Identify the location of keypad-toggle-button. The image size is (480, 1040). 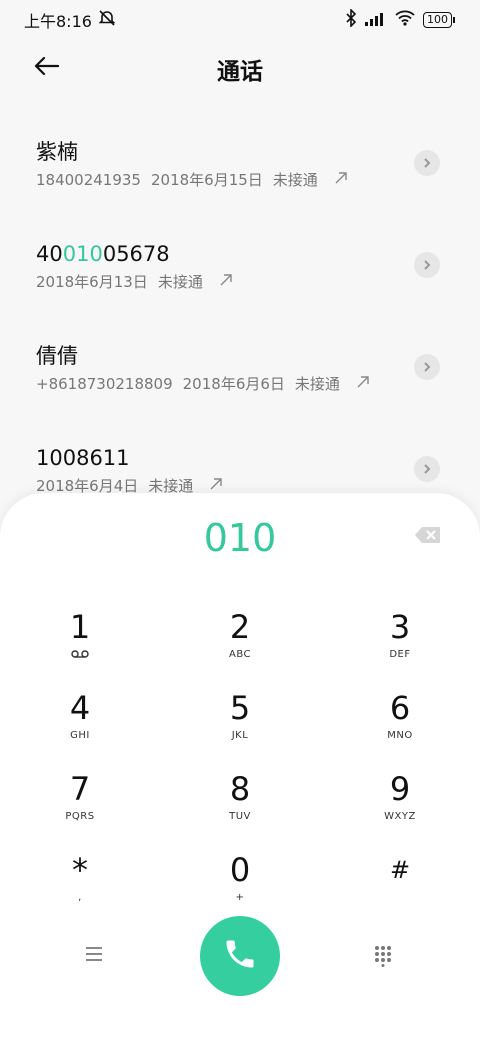
(384, 956).